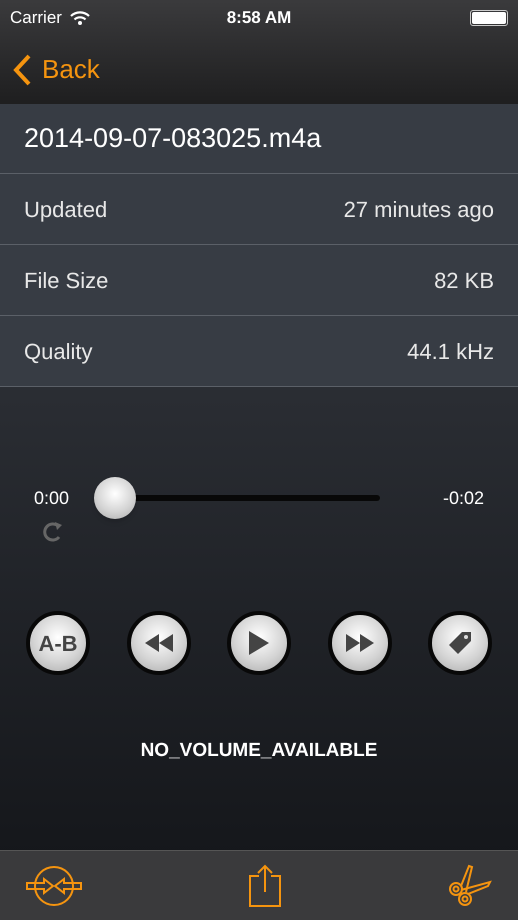  I want to click on clock: 8:58 AM, so click(259, 17).